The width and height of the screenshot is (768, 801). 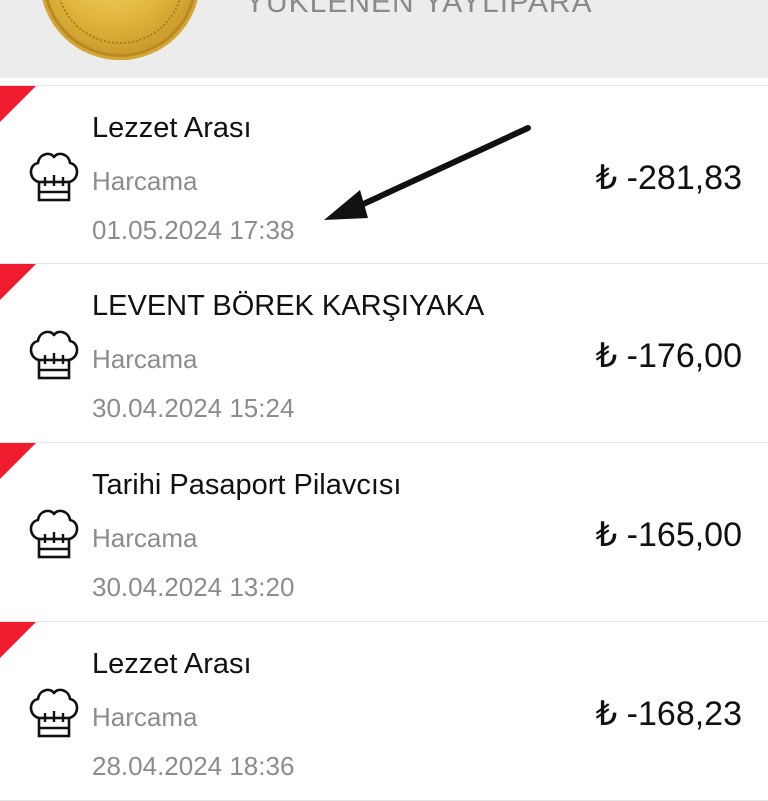 What do you see at coordinates (668, 535) in the screenshot?
I see `transaction-amount: ₺ -165,00` at bounding box center [668, 535].